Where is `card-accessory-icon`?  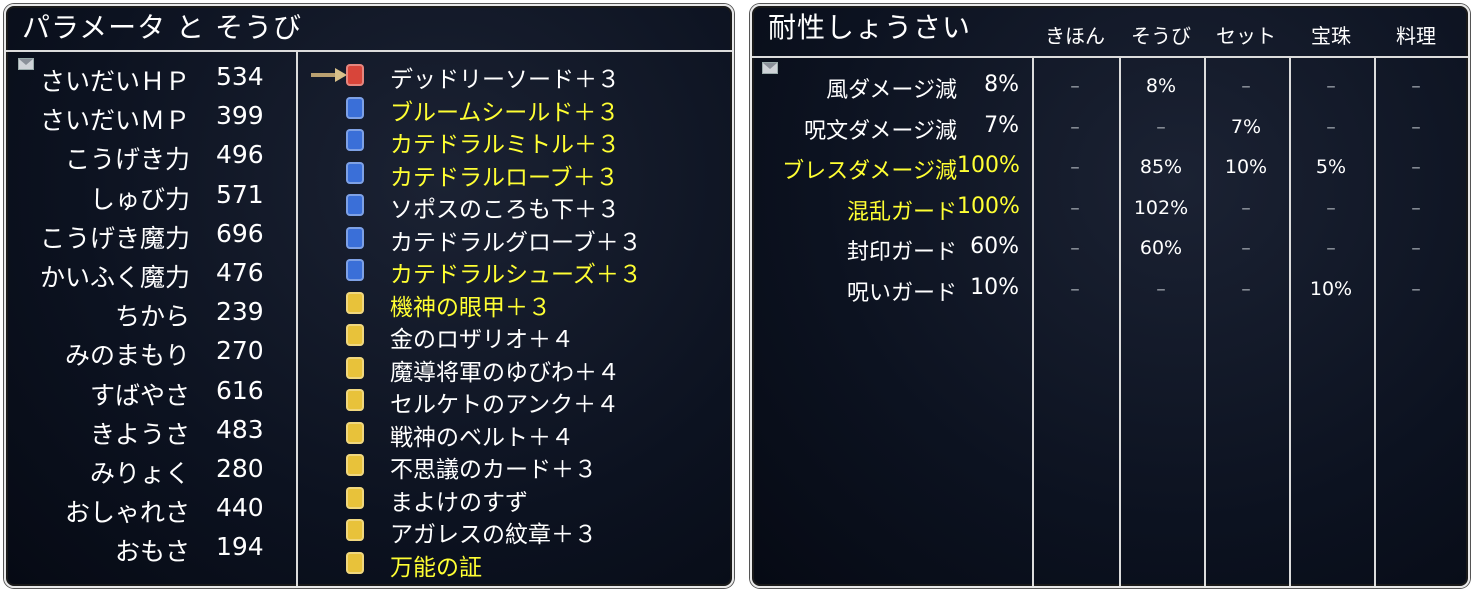
card-accessory-icon is located at coordinates (355, 465).